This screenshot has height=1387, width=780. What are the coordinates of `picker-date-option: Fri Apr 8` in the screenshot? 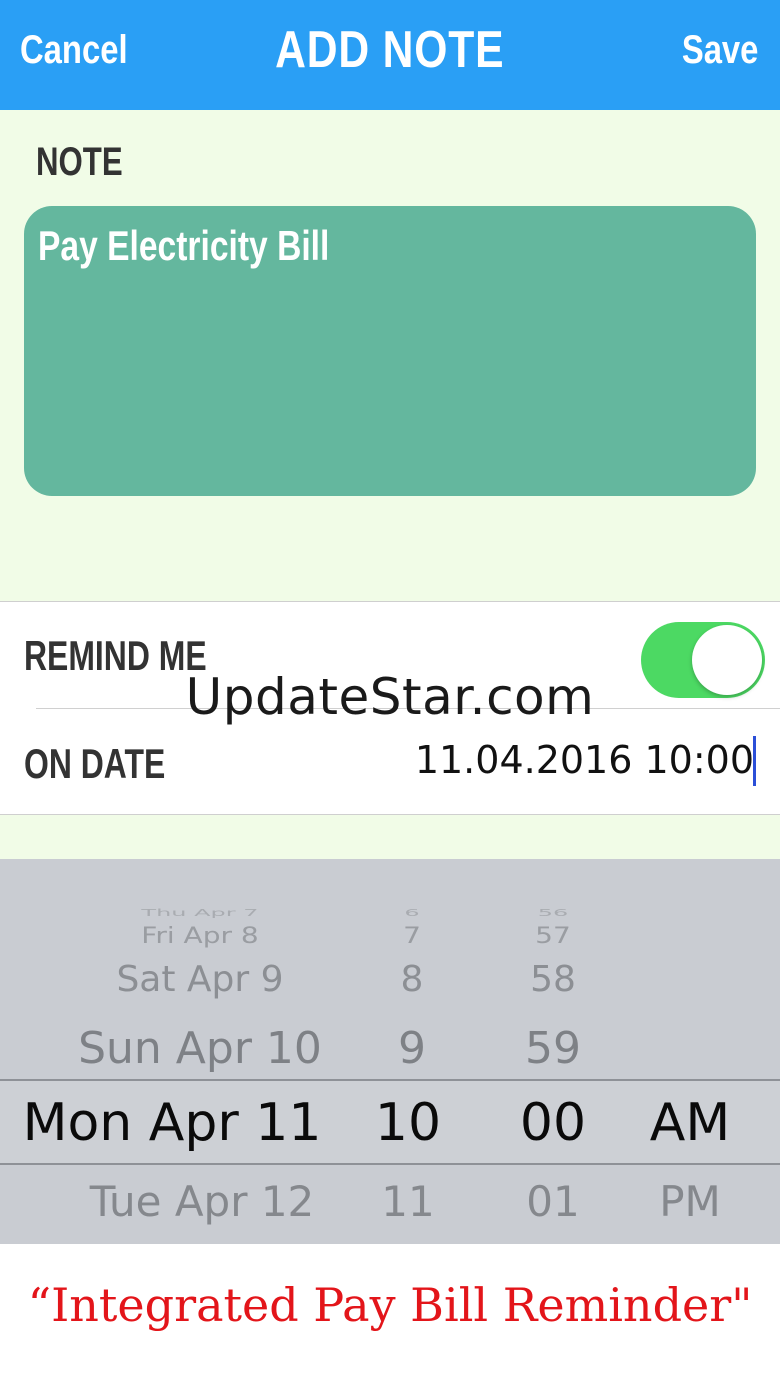 It's located at (199, 935).